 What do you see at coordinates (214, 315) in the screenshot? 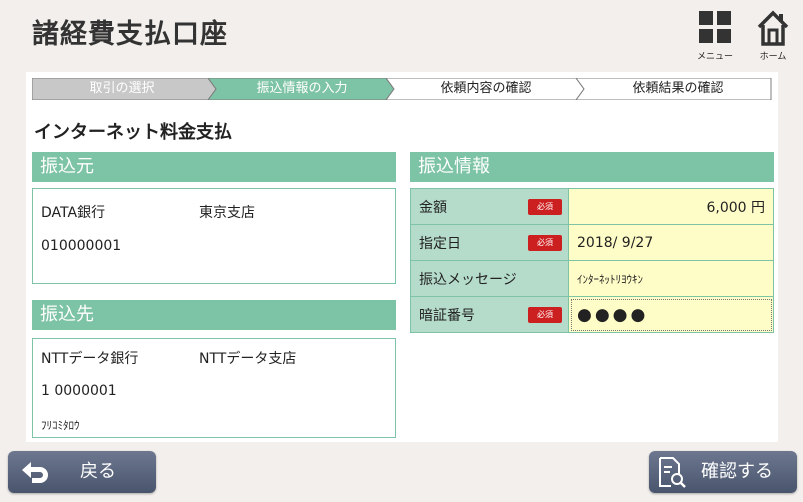
I see `destination-header: 振込先` at bounding box center [214, 315].